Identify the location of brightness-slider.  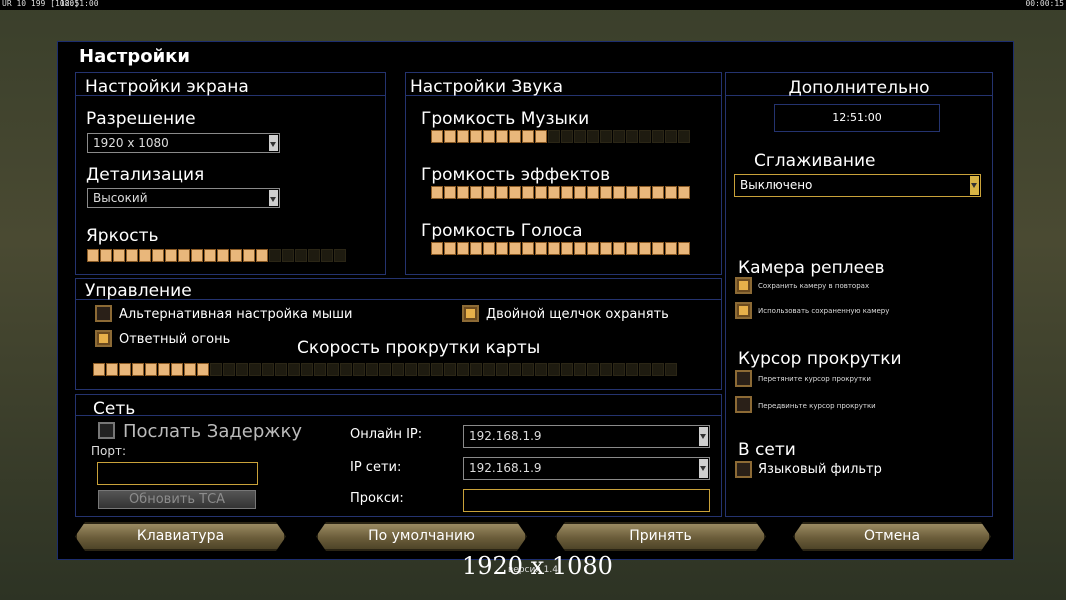
(216, 256).